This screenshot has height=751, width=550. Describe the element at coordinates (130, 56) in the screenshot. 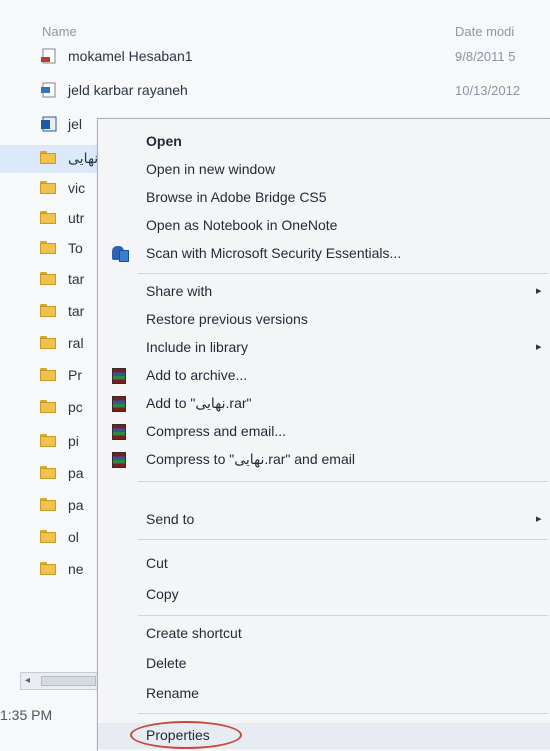

I see `file-name: mokamel Hesaban1` at that location.